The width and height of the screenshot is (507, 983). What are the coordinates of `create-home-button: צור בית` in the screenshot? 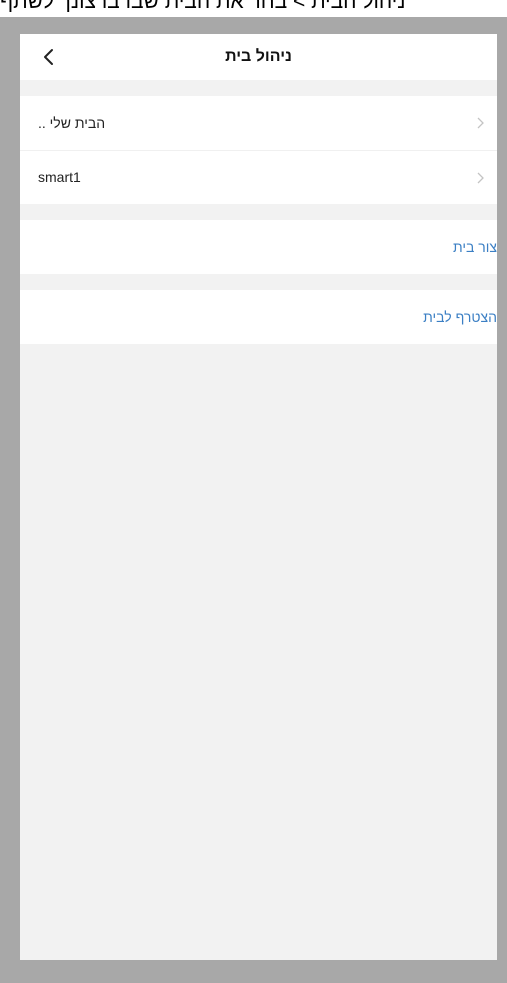 It's located at (258, 247).